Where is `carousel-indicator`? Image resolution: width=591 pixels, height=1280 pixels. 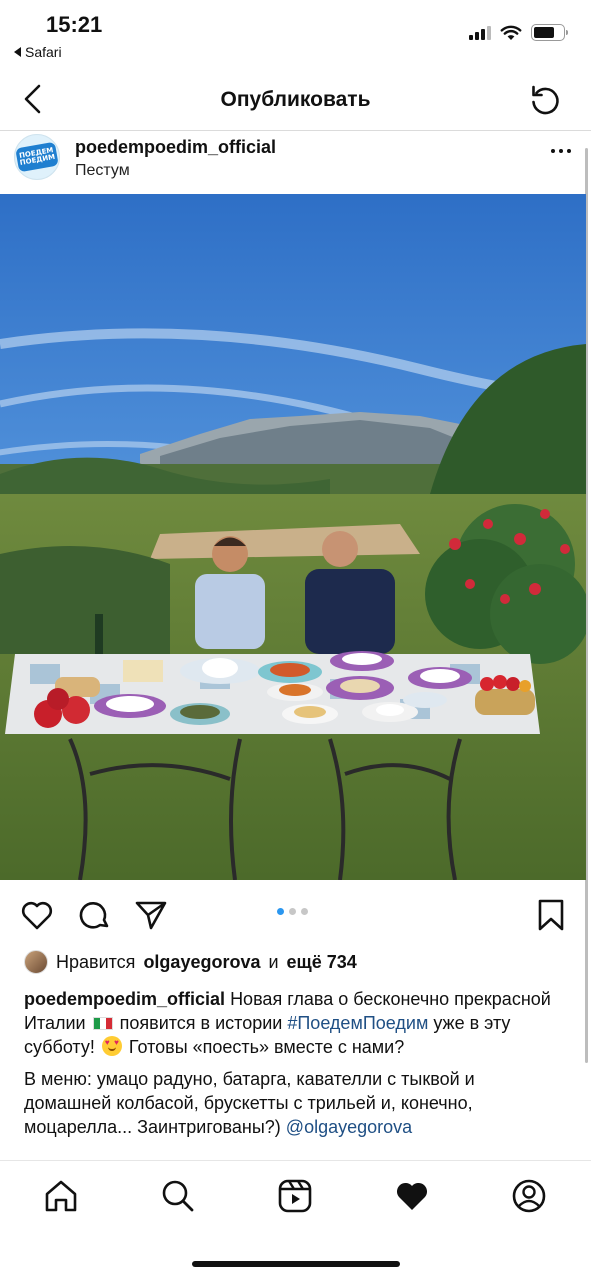
carousel-indicator is located at coordinates (292, 911).